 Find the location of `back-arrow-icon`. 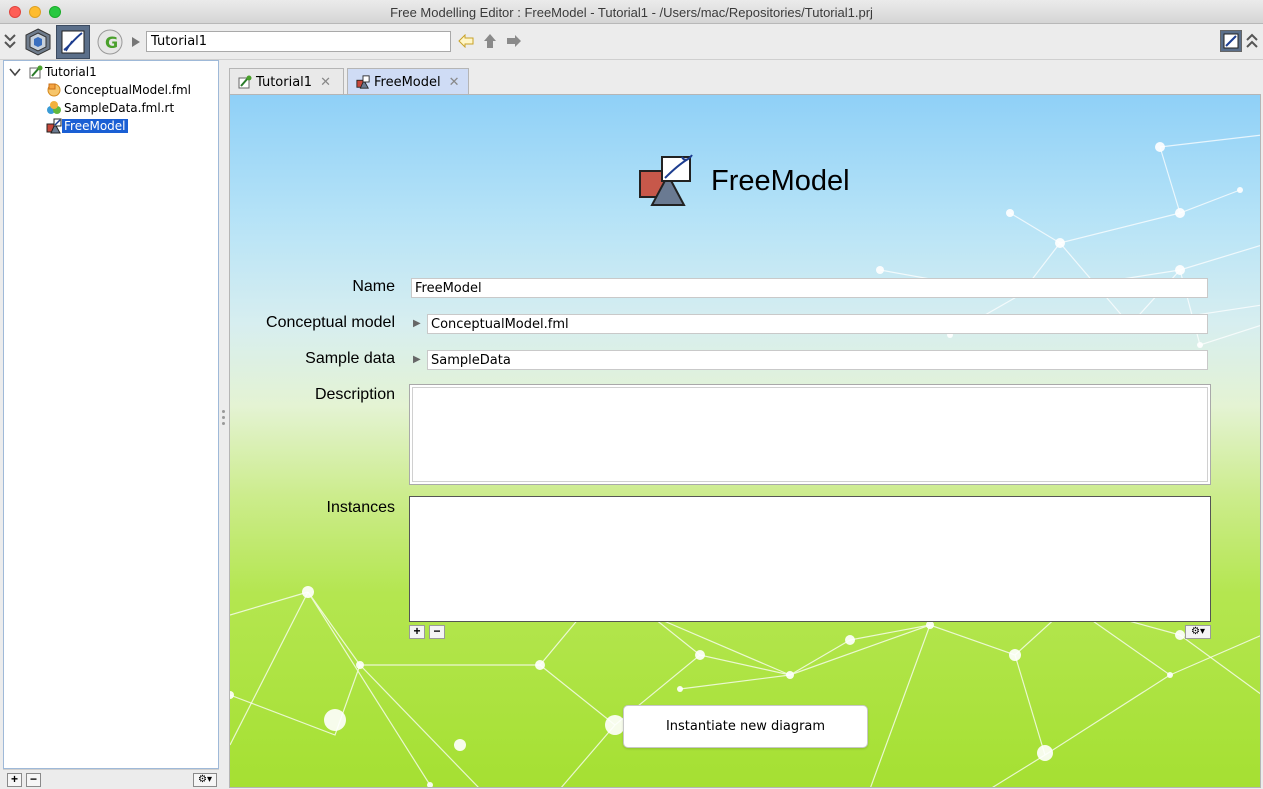

back-arrow-icon is located at coordinates (466, 41).